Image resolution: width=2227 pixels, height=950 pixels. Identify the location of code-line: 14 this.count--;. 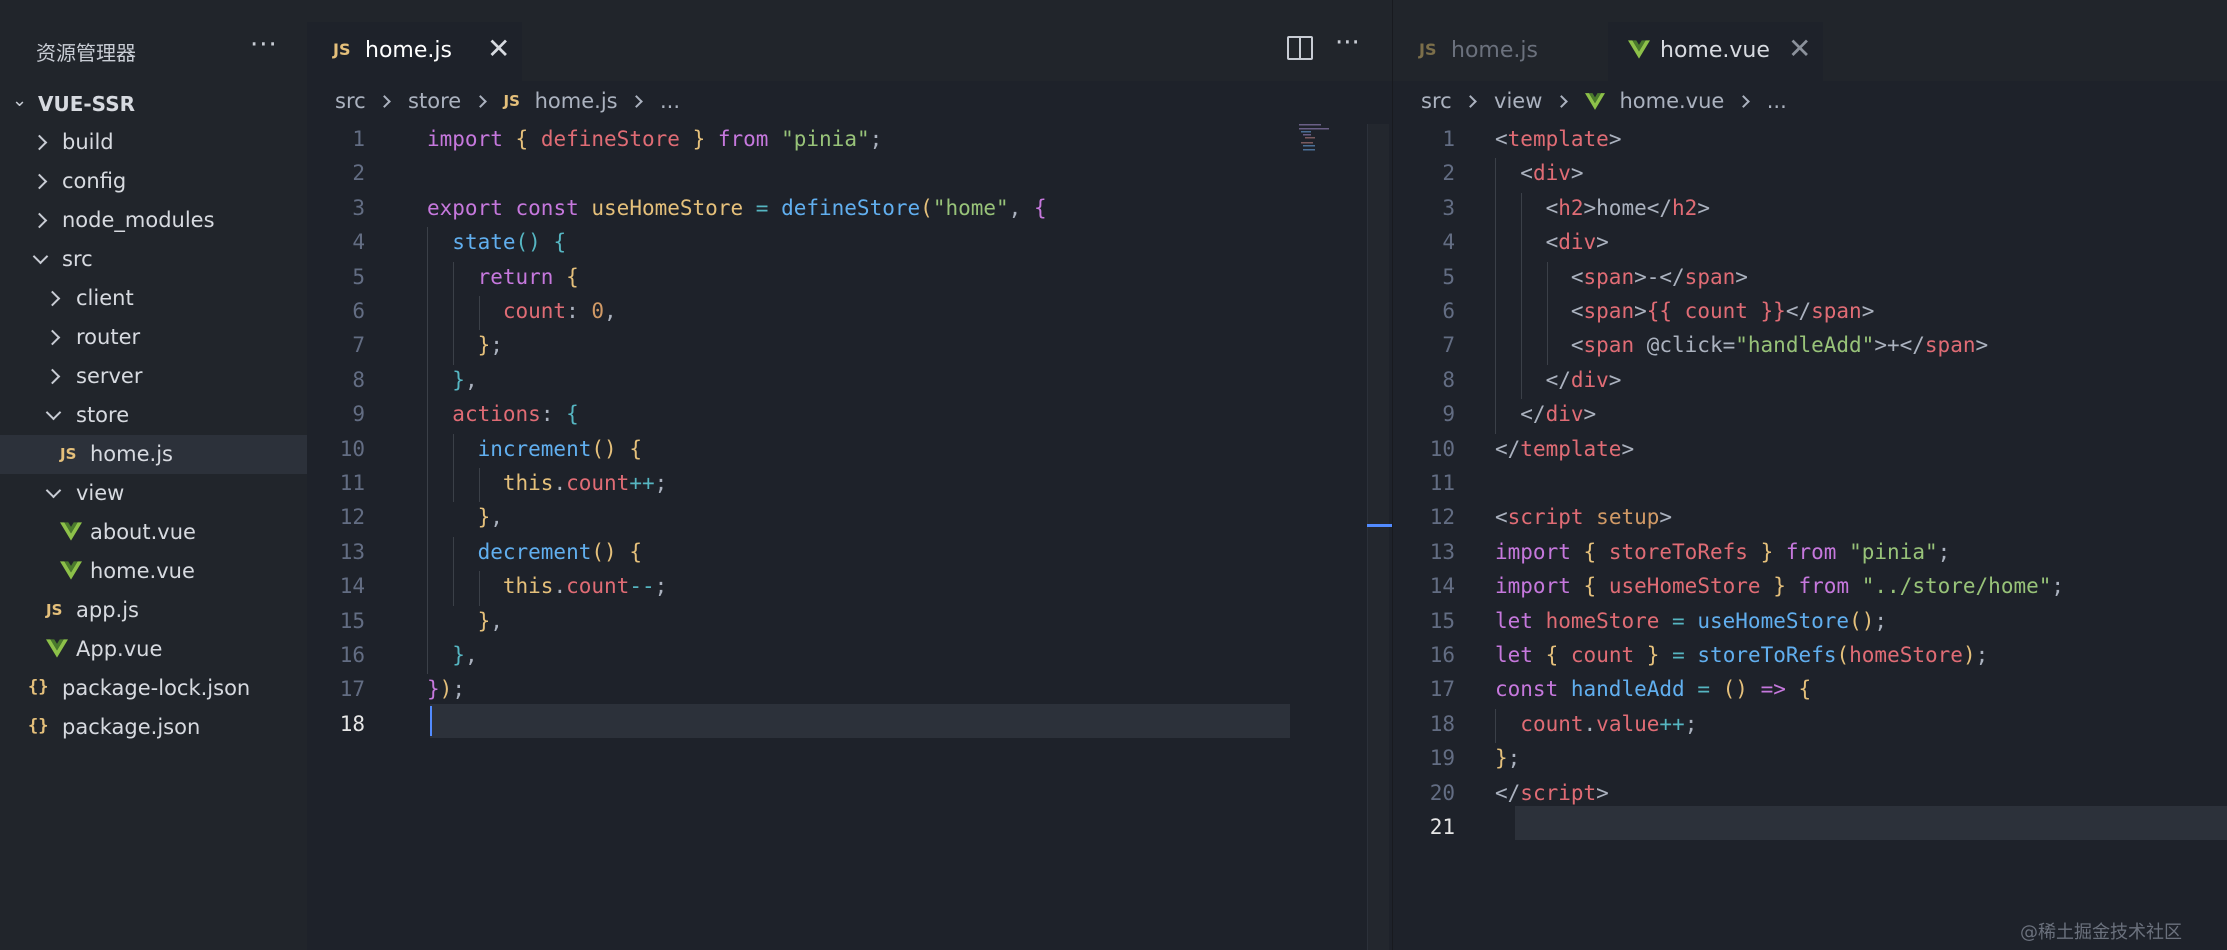
(802, 588).